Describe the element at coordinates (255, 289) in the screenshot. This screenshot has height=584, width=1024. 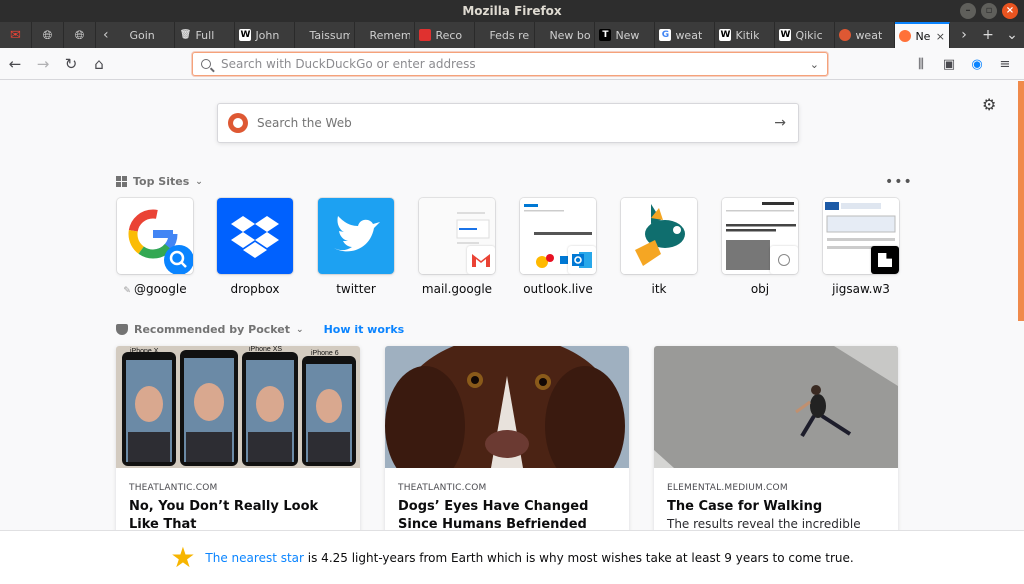
I see `site-label: dropbox` at that location.